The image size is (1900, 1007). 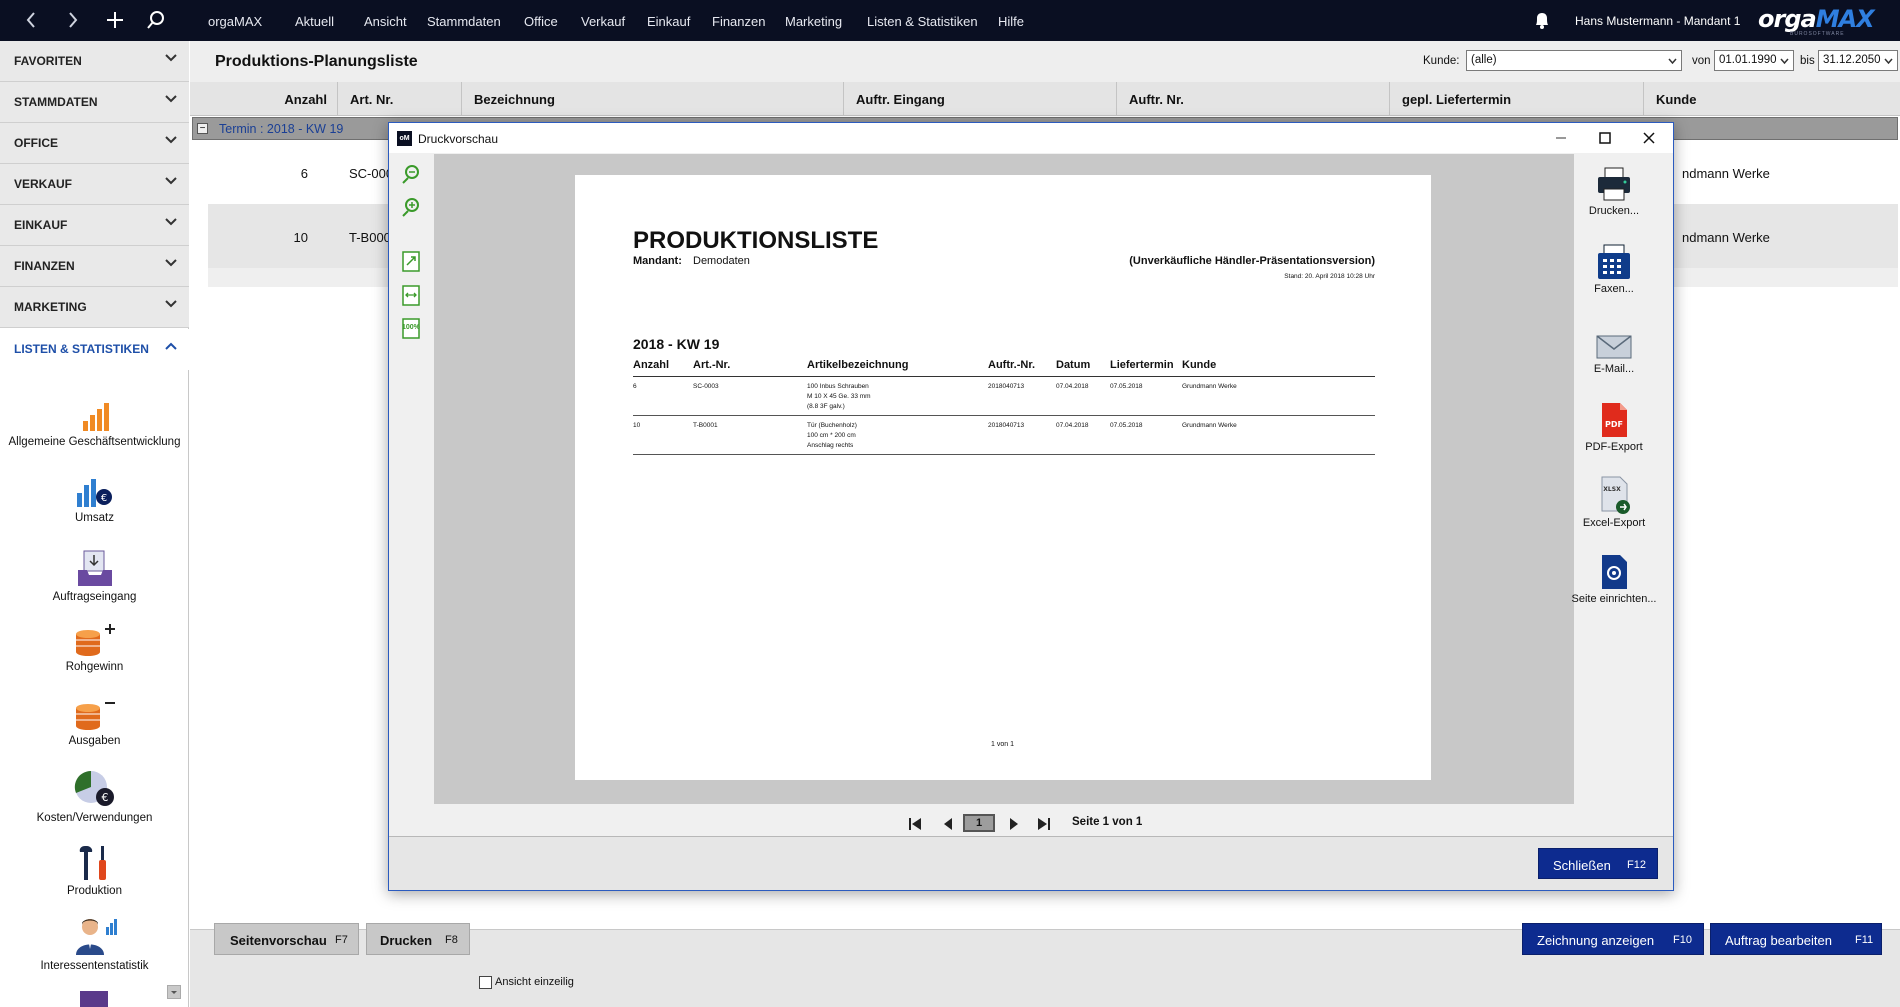 What do you see at coordinates (541, 21) in the screenshot?
I see `menu-office: Office` at bounding box center [541, 21].